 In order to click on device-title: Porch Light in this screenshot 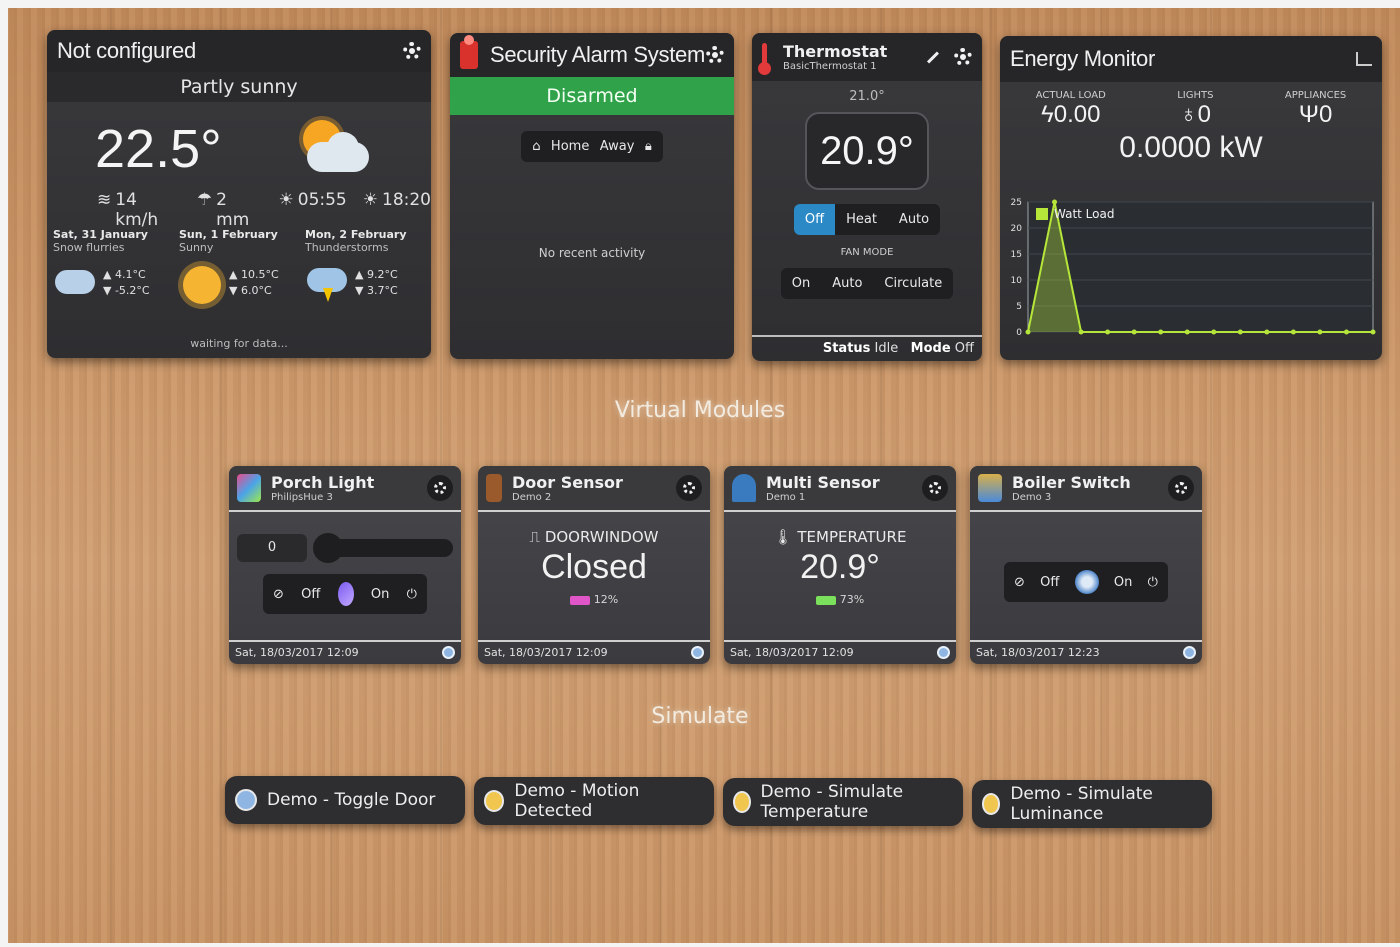, I will do `click(323, 482)`.